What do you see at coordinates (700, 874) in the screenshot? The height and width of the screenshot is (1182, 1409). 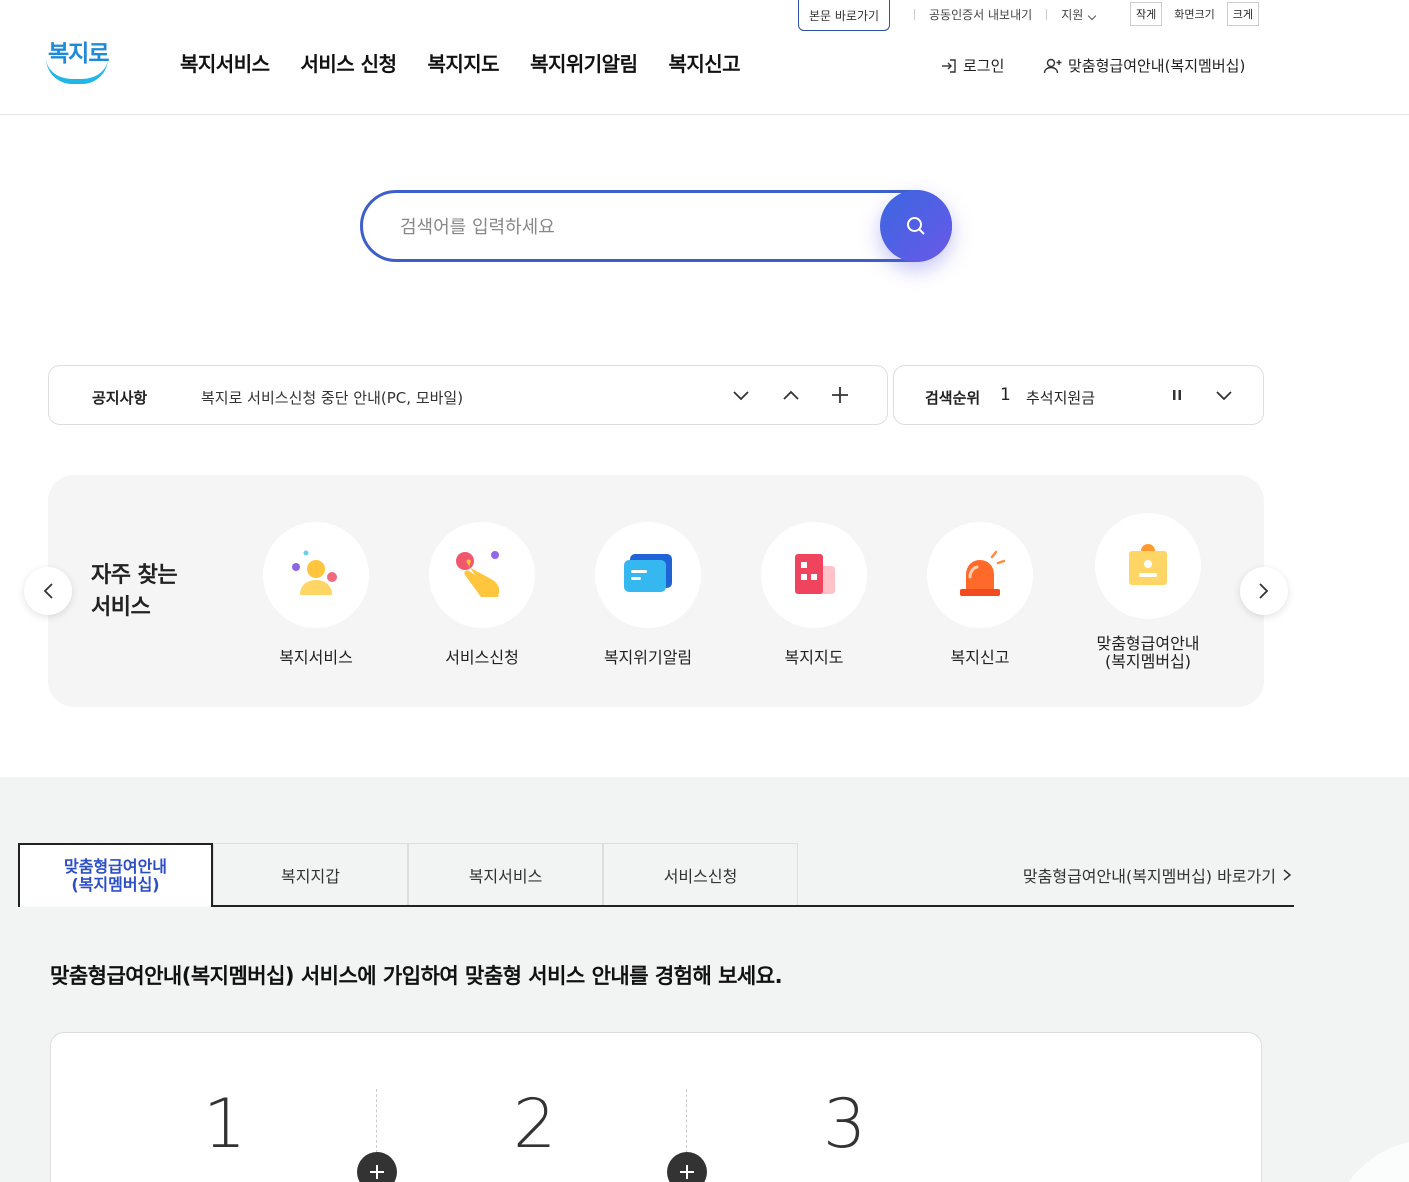 I see `tab-service-apply: 서비스신청` at bounding box center [700, 874].